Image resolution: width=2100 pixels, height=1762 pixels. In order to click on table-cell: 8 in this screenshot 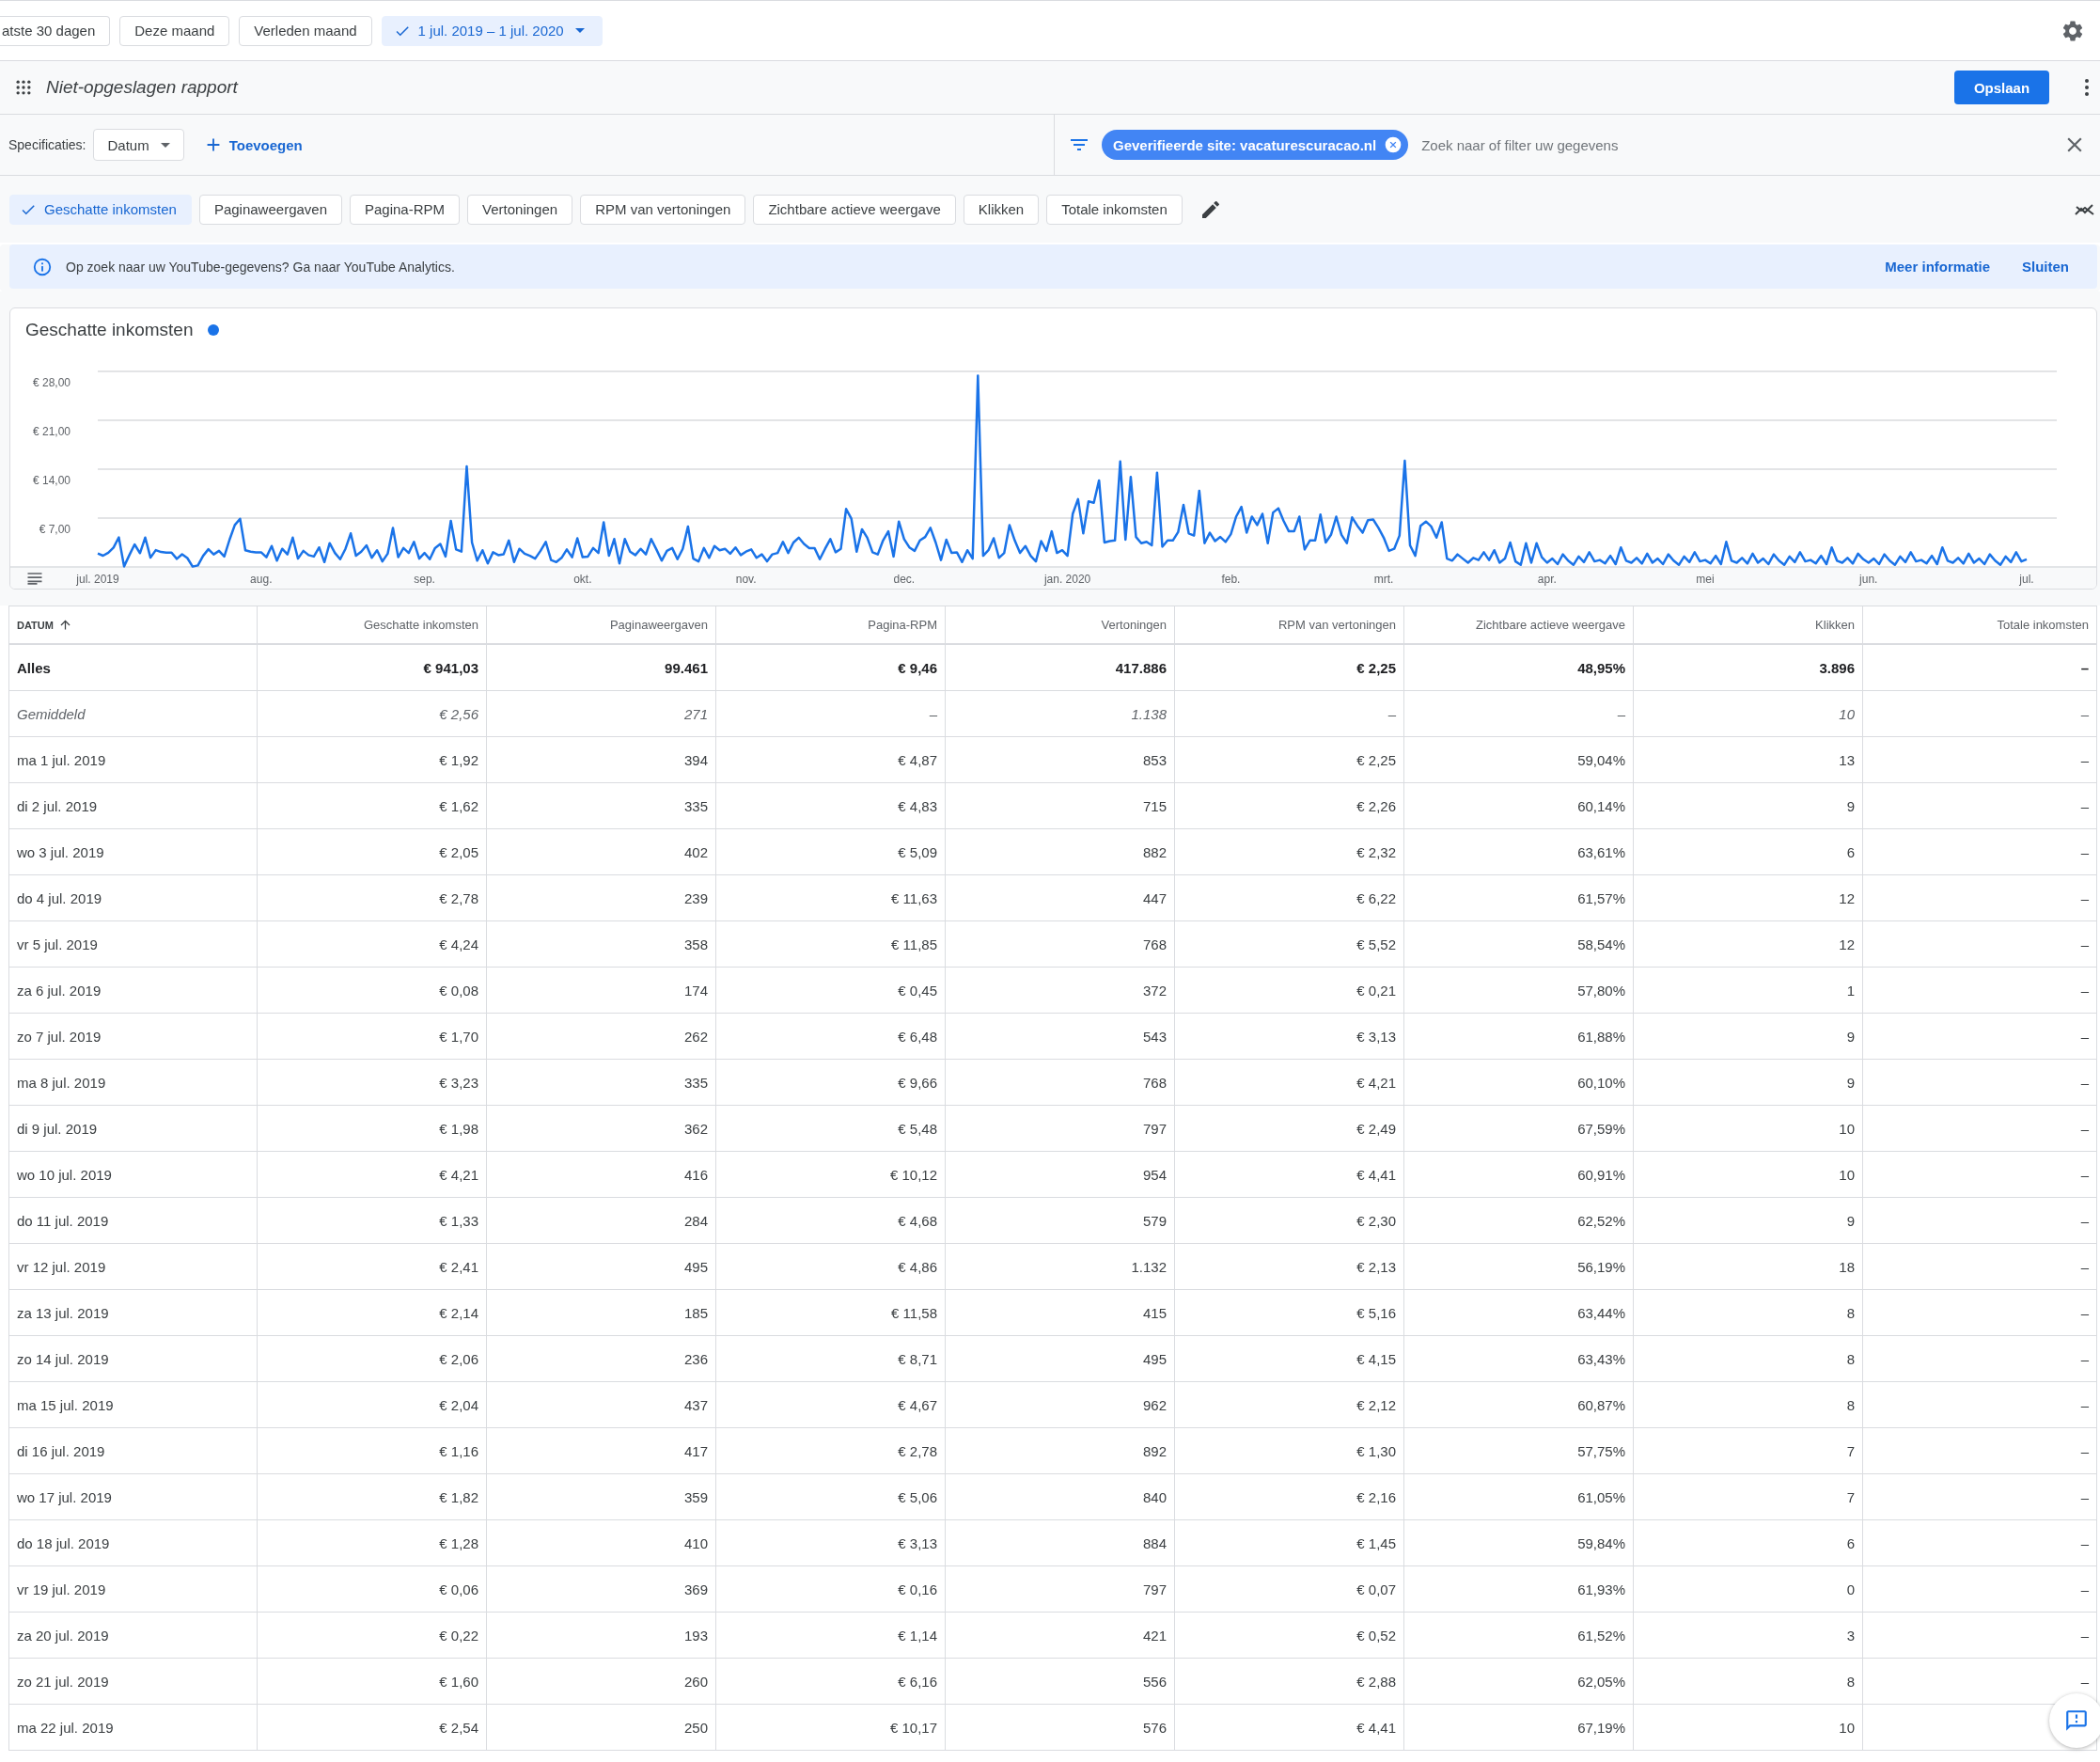, I will do `click(1748, 1405)`.